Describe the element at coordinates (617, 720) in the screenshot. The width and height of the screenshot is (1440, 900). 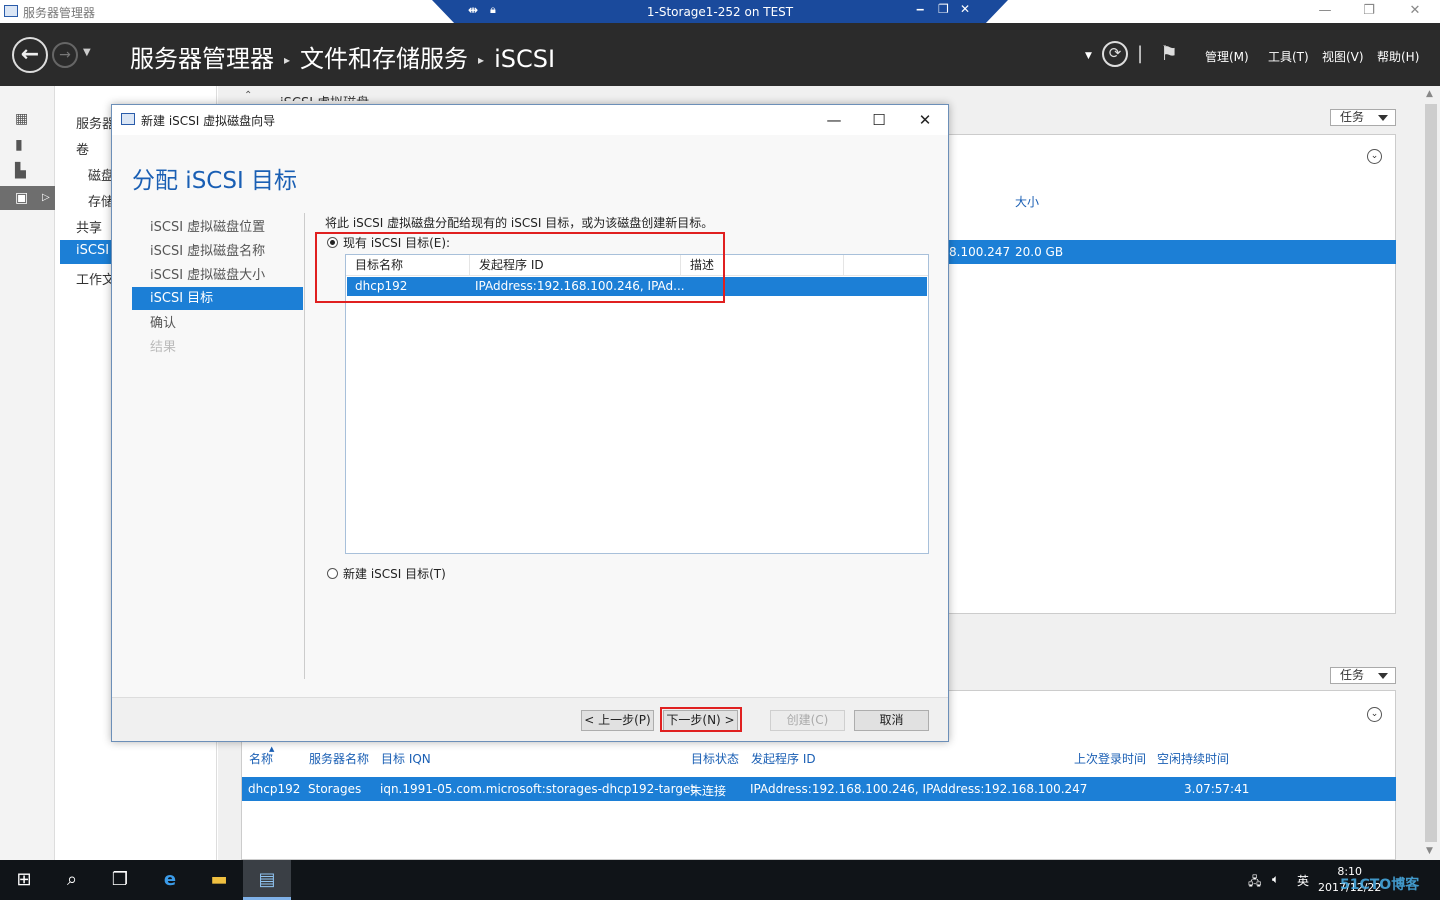
I see `prev-button: < 上一步(P)` at that location.